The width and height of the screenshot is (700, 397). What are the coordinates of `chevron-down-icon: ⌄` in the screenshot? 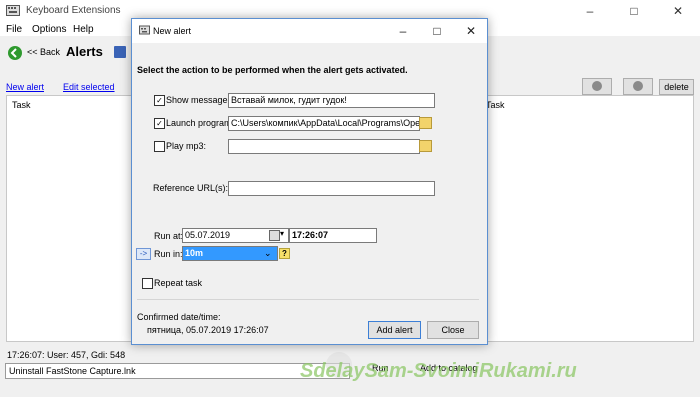 It's located at (268, 253).